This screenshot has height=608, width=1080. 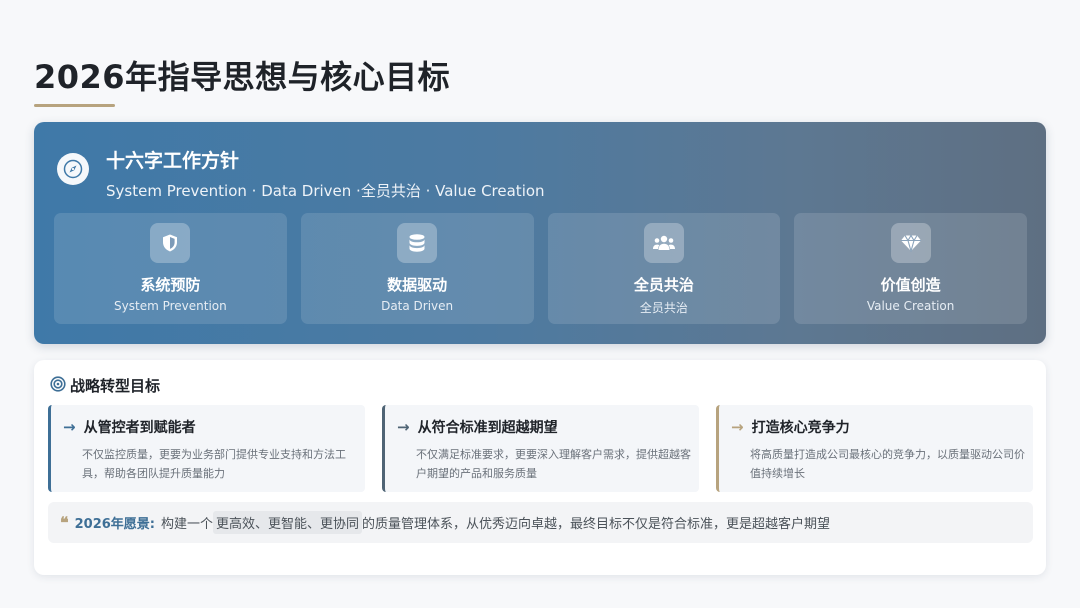 What do you see at coordinates (663, 308) in the screenshot?
I see `pillar-subtitle: 全员共治` at bounding box center [663, 308].